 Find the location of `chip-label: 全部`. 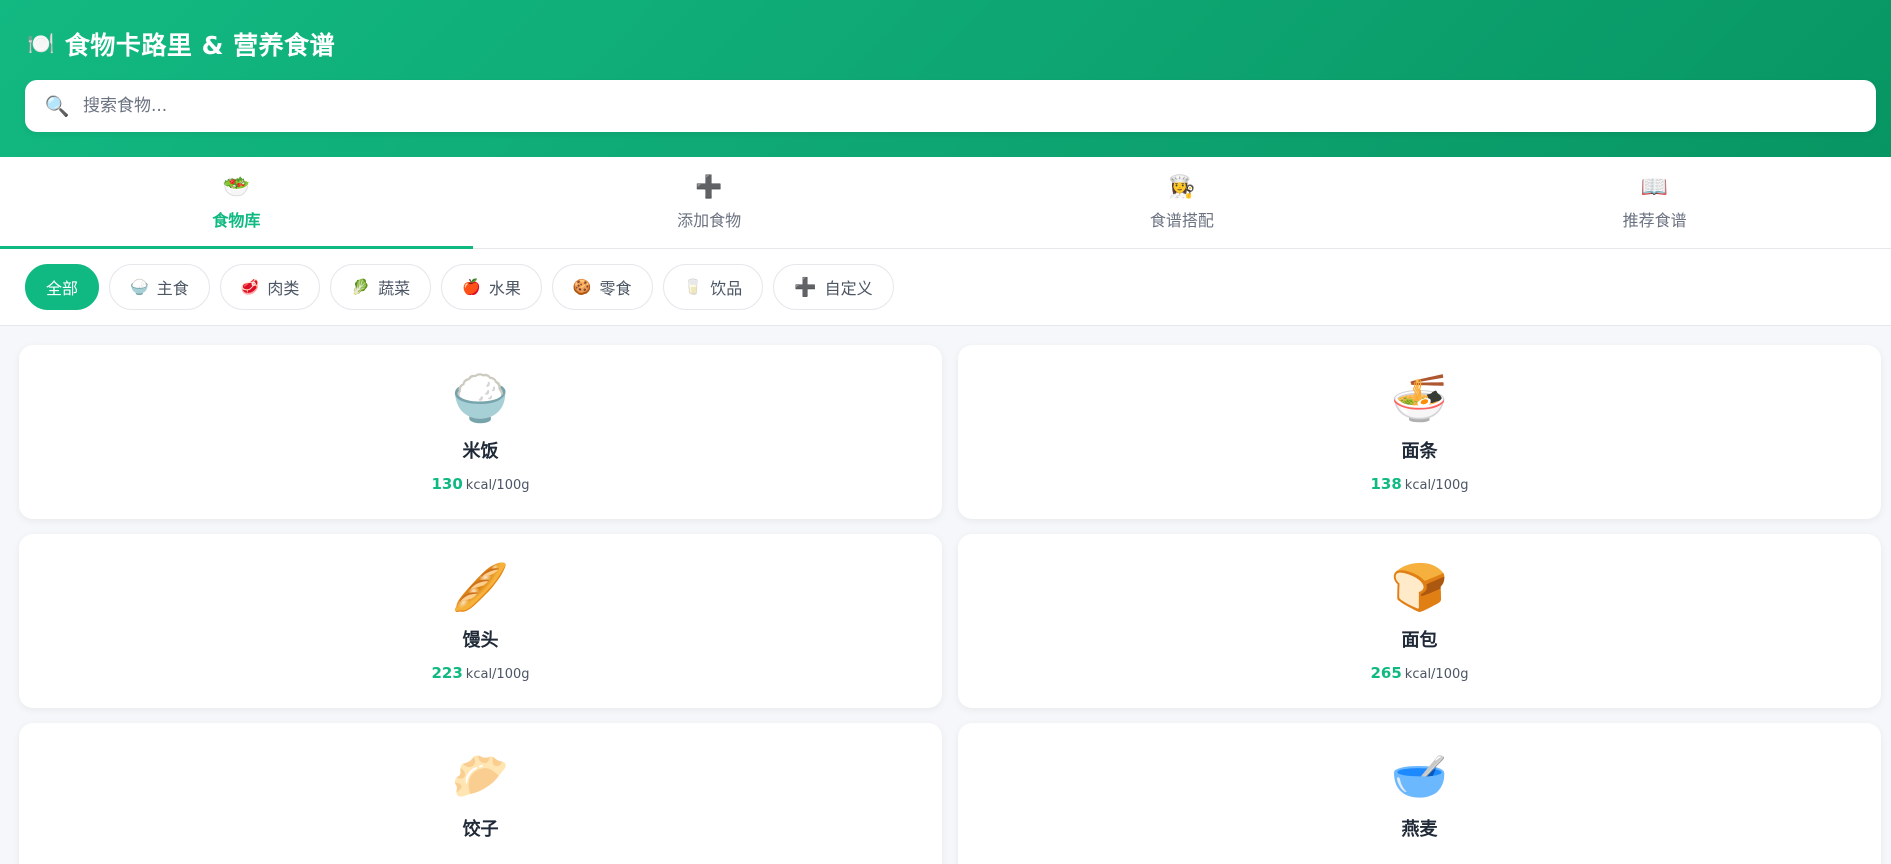

chip-label: 全部 is located at coordinates (62, 288).